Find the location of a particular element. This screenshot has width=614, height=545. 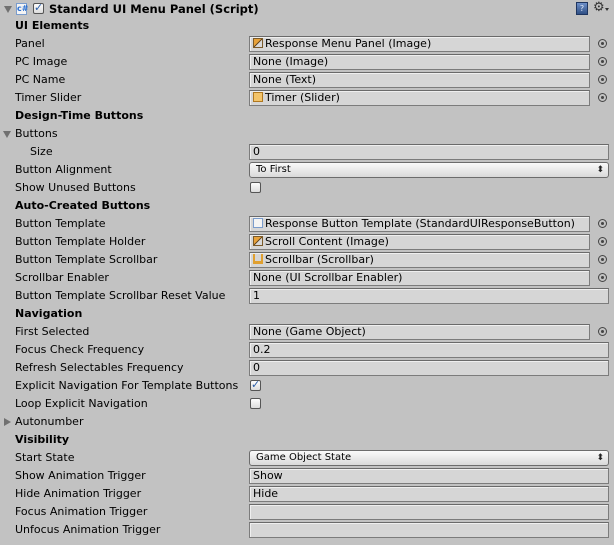

first-selected-object-field: None (Game Object) is located at coordinates (419, 332).